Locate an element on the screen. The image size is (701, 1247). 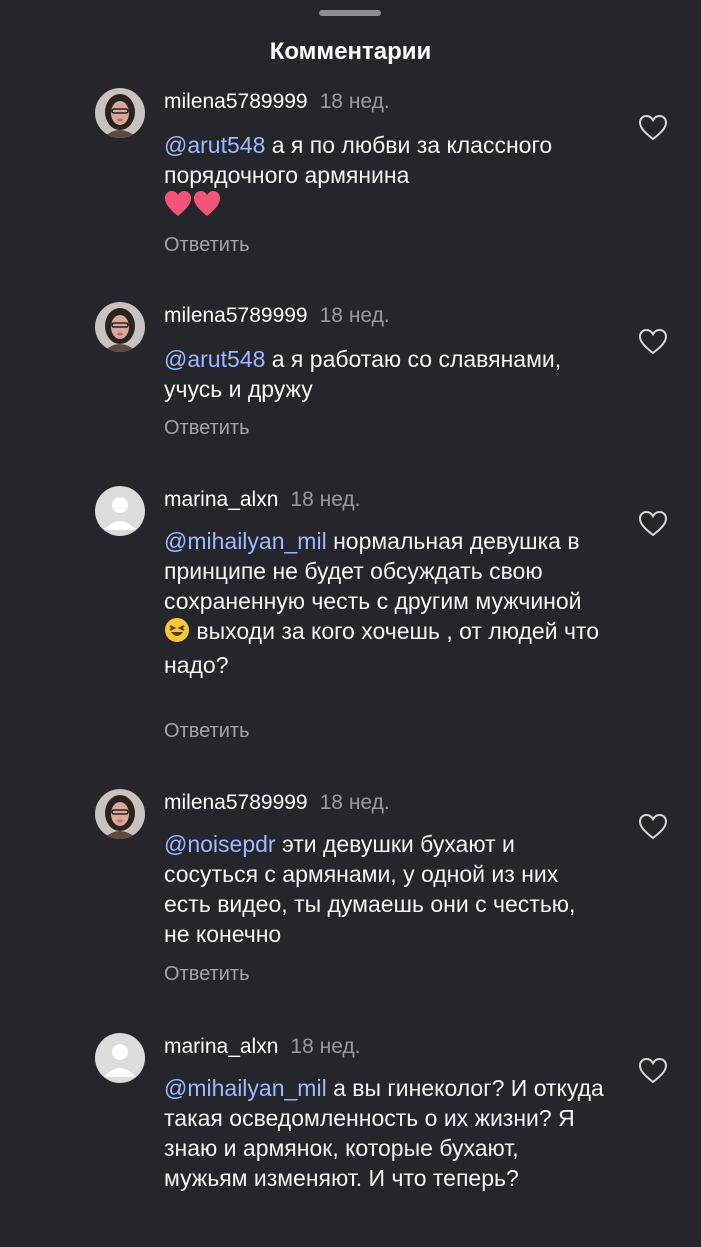
drag-handle is located at coordinates (350, 13).